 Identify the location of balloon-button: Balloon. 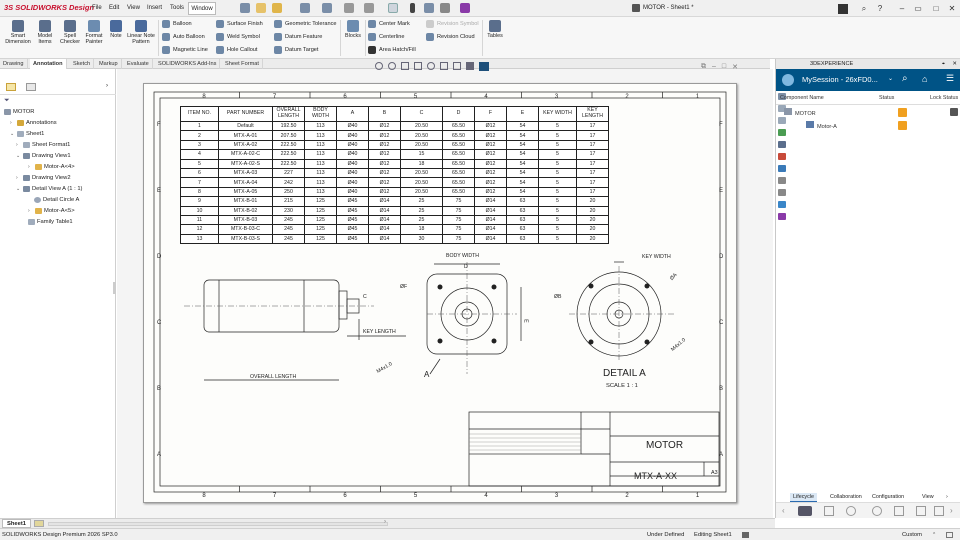
(177, 24).